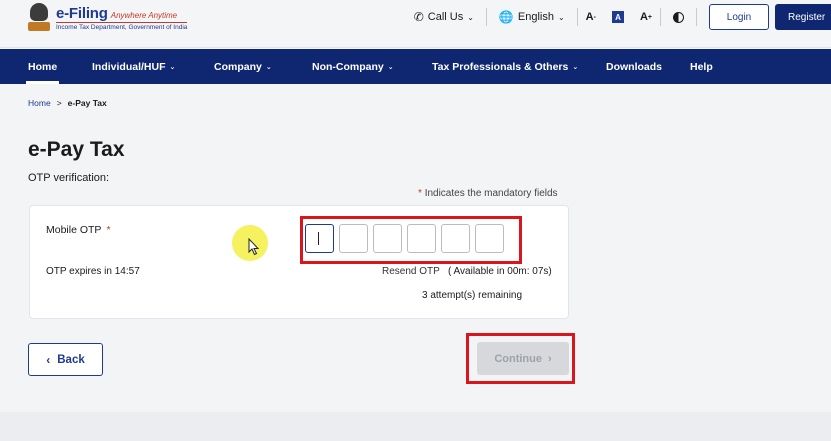  I want to click on font-increase-button: A +, so click(646, 17).